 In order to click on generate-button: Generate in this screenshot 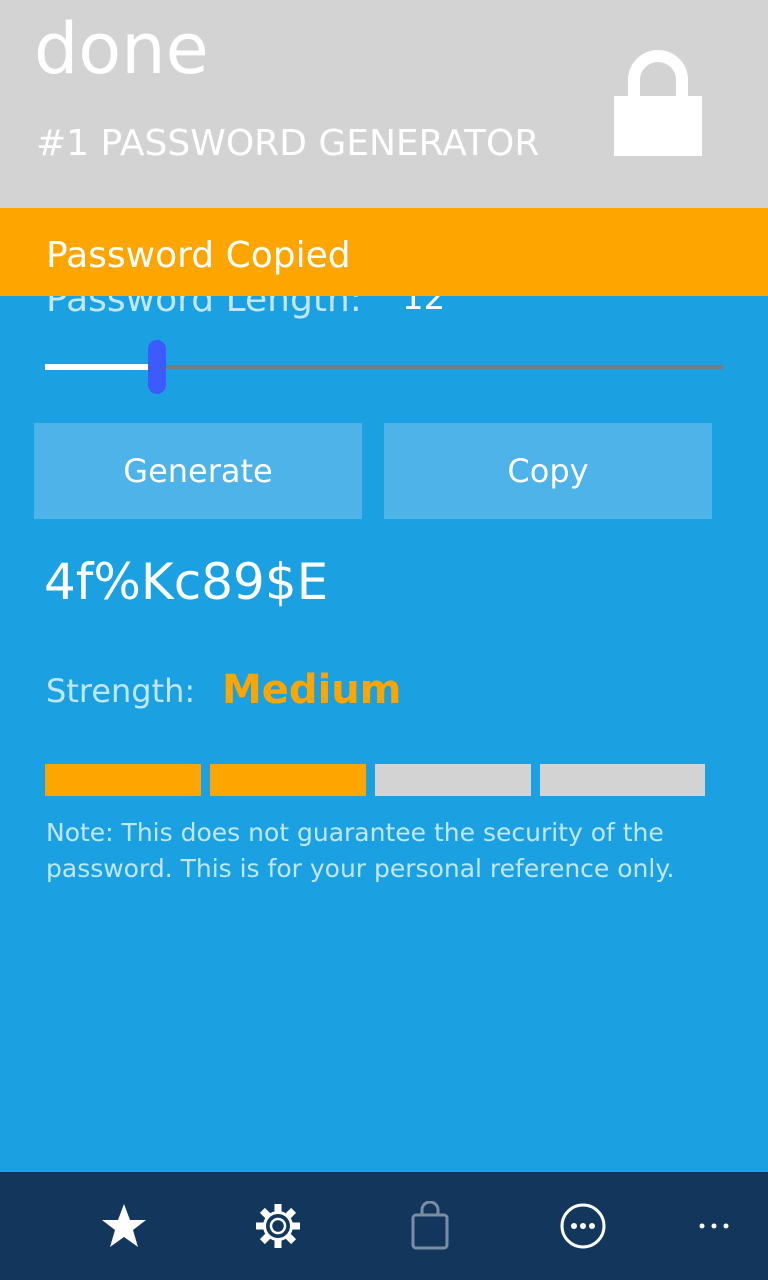, I will do `click(198, 471)`.